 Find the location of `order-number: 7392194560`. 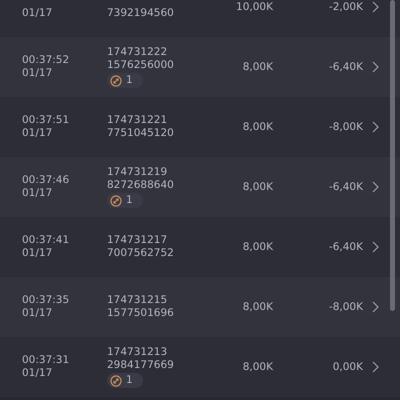

order-number: 7392194560 is located at coordinates (141, 13).